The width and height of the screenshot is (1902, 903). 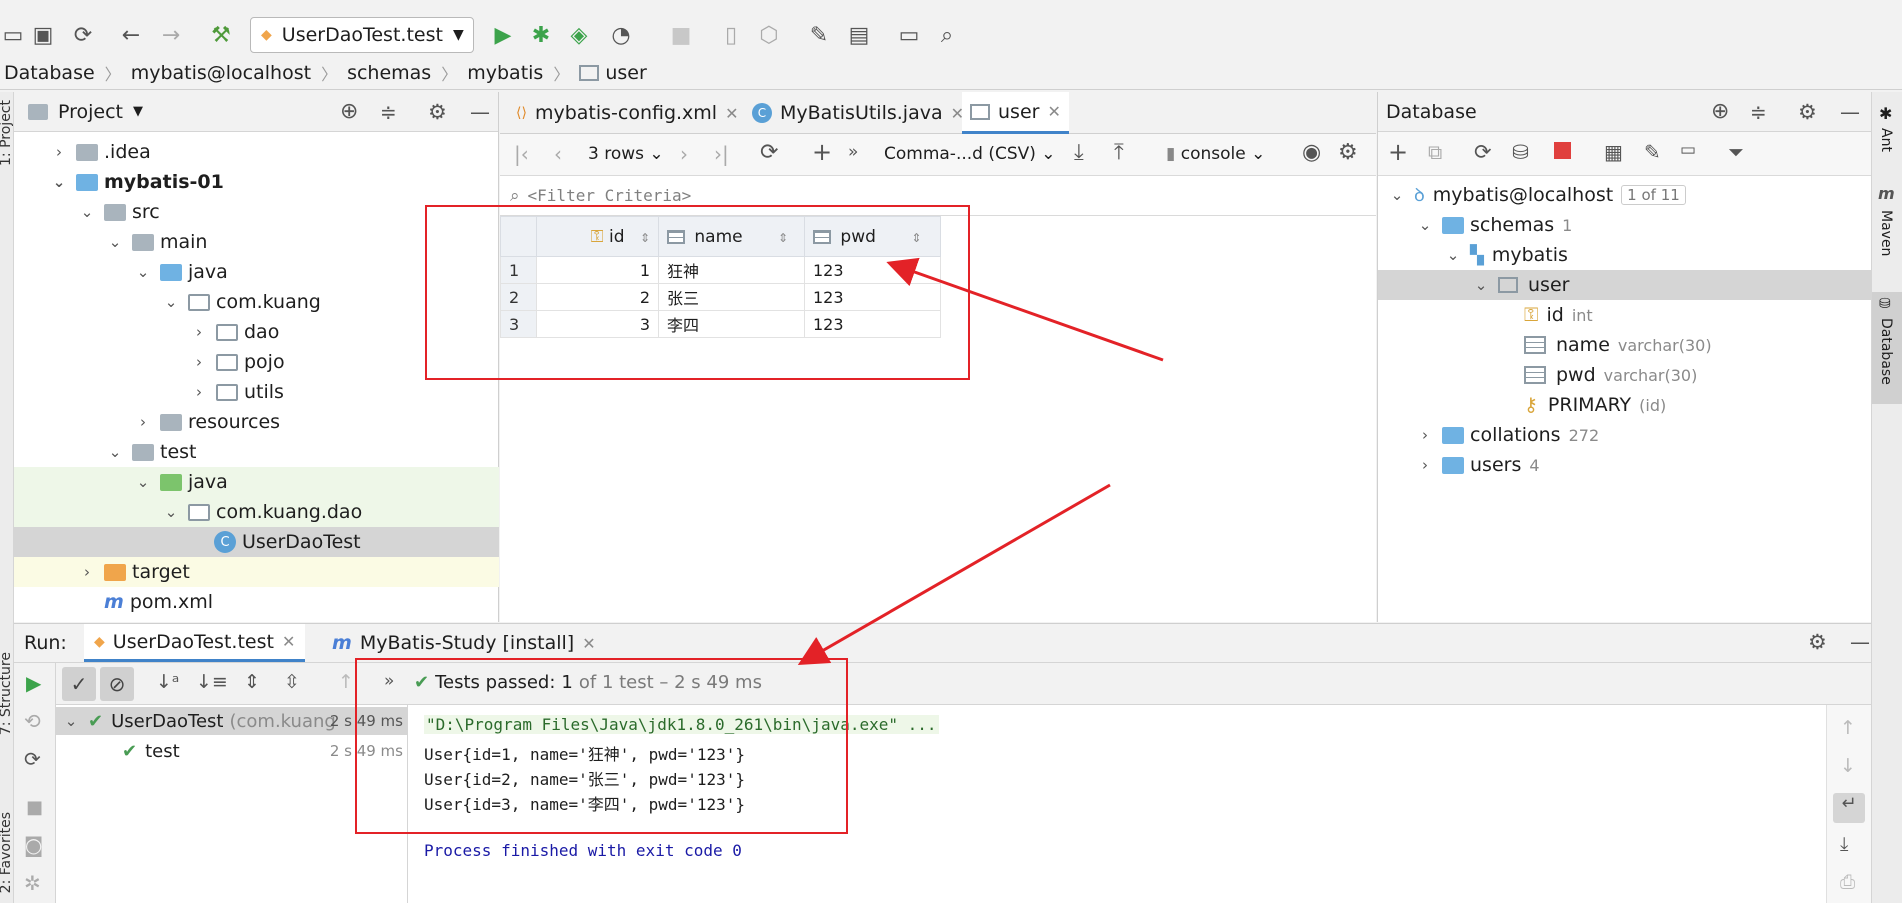 I want to click on annotation-arrows, so click(x=980, y=461).